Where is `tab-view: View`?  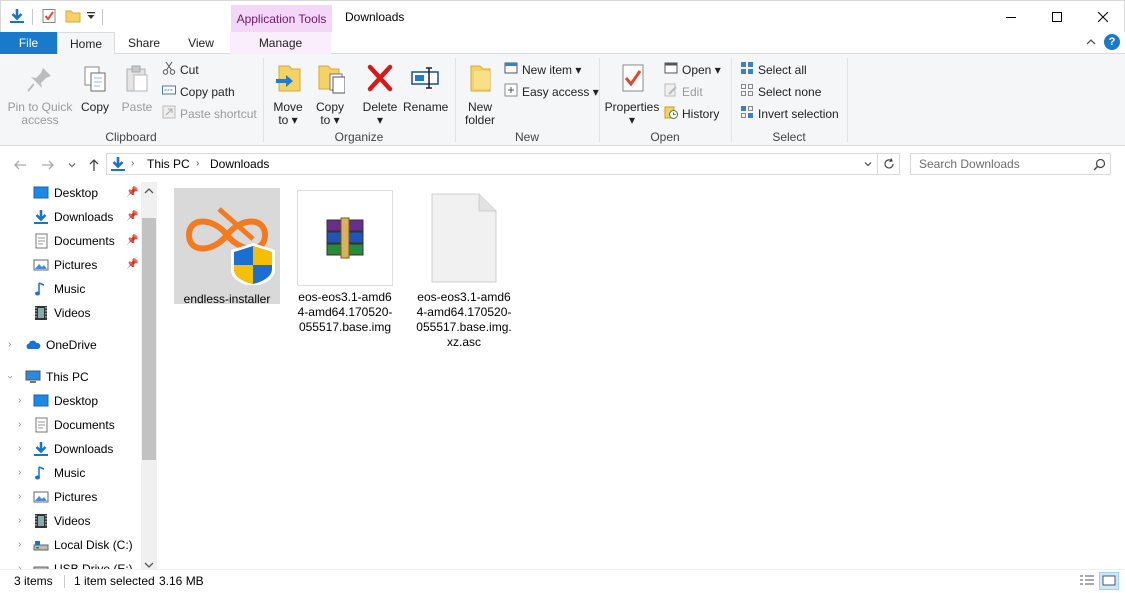 tab-view: View is located at coordinates (201, 43).